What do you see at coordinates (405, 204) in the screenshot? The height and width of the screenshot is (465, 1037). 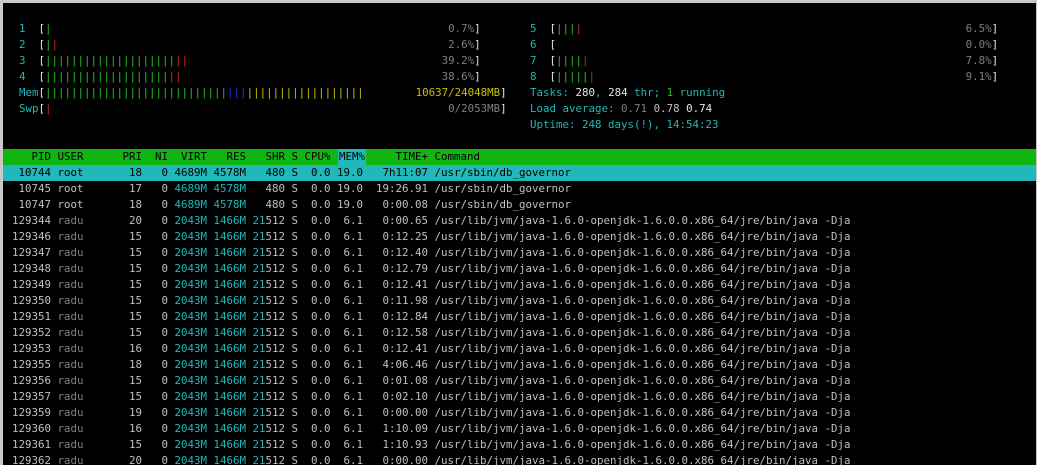 I see `cell-time: 0:00.08` at bounding box center [405, 204].